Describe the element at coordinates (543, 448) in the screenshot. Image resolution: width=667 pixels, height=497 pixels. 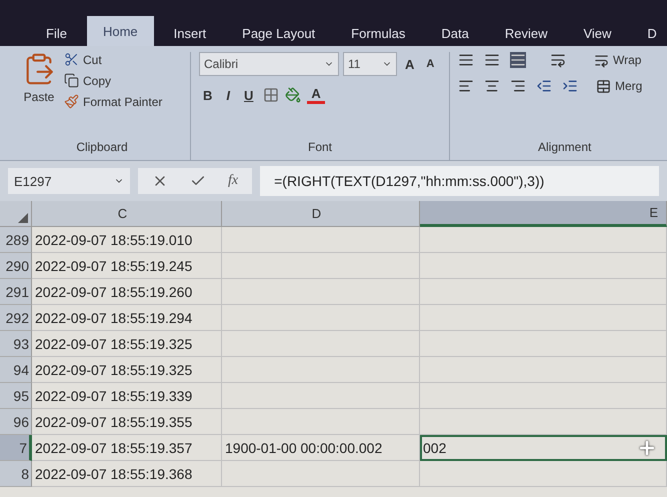
I see `table-cell: 002` at that location.